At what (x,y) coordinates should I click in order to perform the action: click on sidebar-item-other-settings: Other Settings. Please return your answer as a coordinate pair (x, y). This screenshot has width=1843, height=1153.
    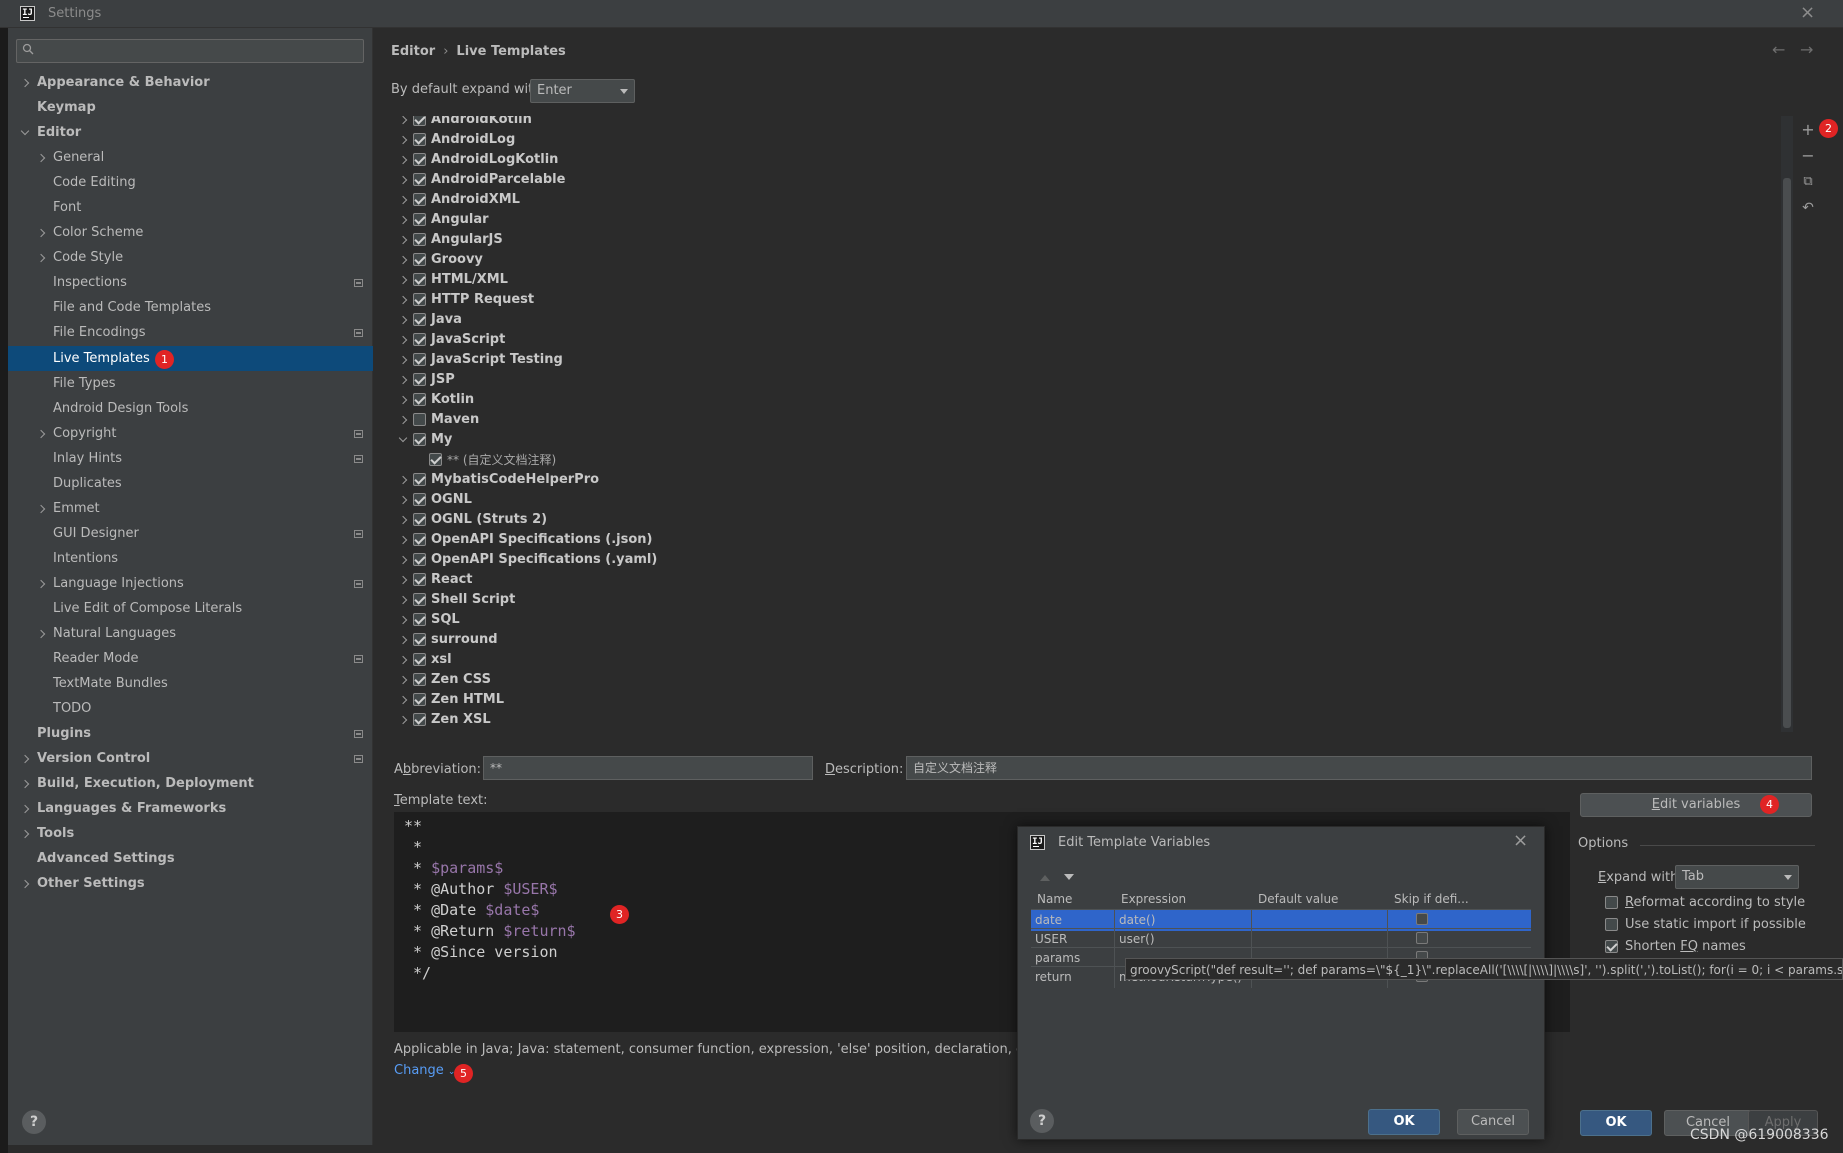
    Looking at the image, I should click on (91, 883).